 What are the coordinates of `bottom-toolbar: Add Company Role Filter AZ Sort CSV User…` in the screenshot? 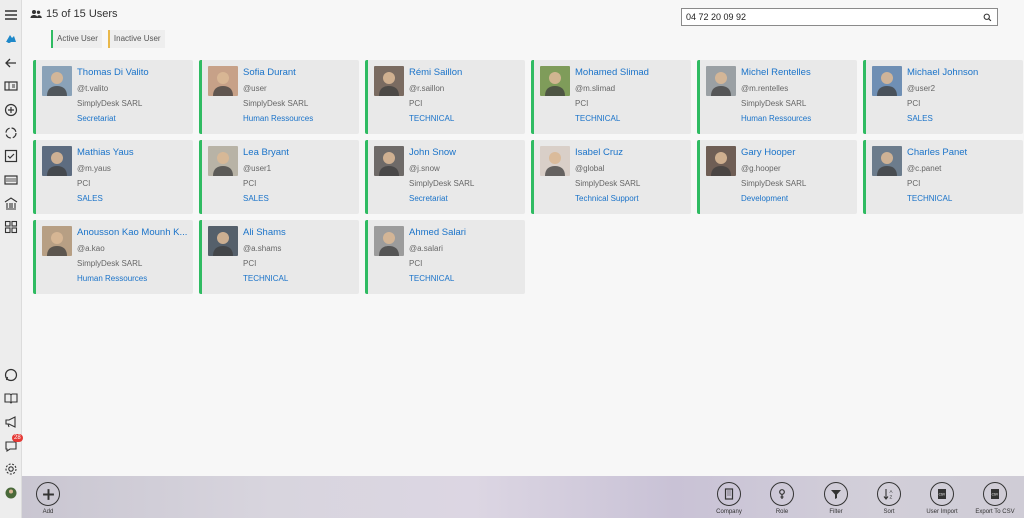 It's located at (523, 497).